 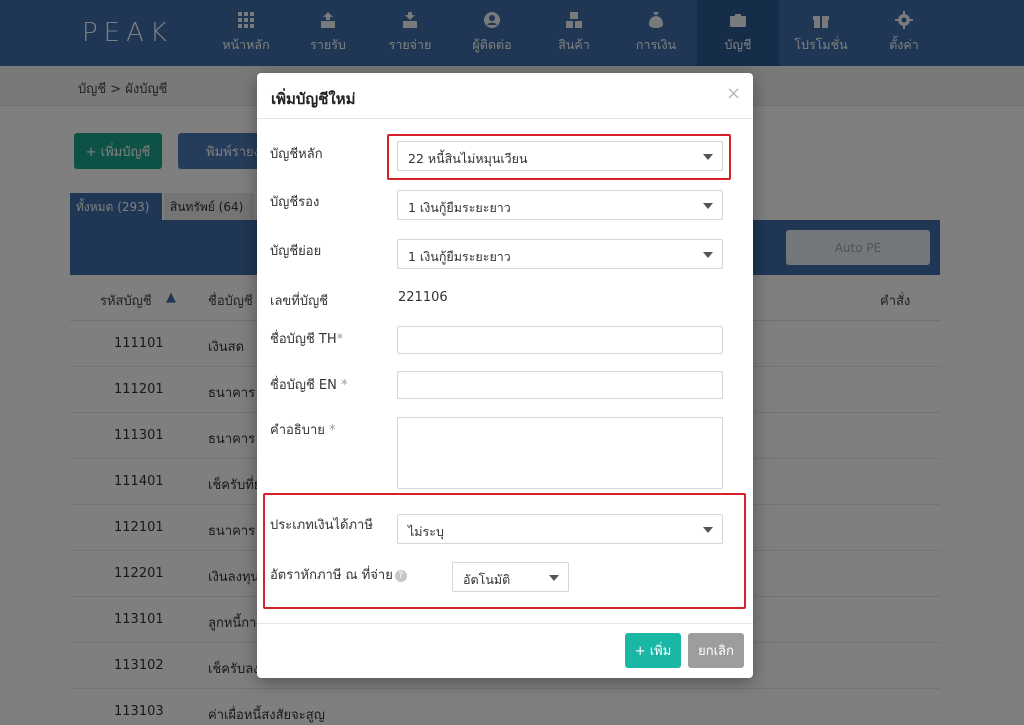 I want to click on name-en-input, so click(x=560, y=385).